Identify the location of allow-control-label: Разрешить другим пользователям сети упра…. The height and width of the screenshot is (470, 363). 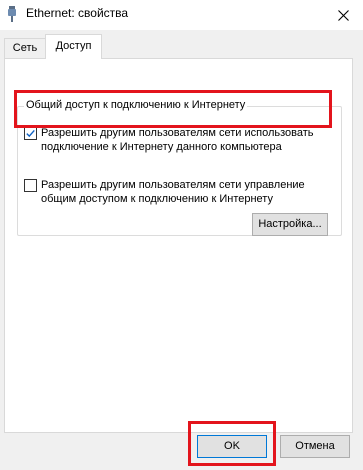
(173, 192).